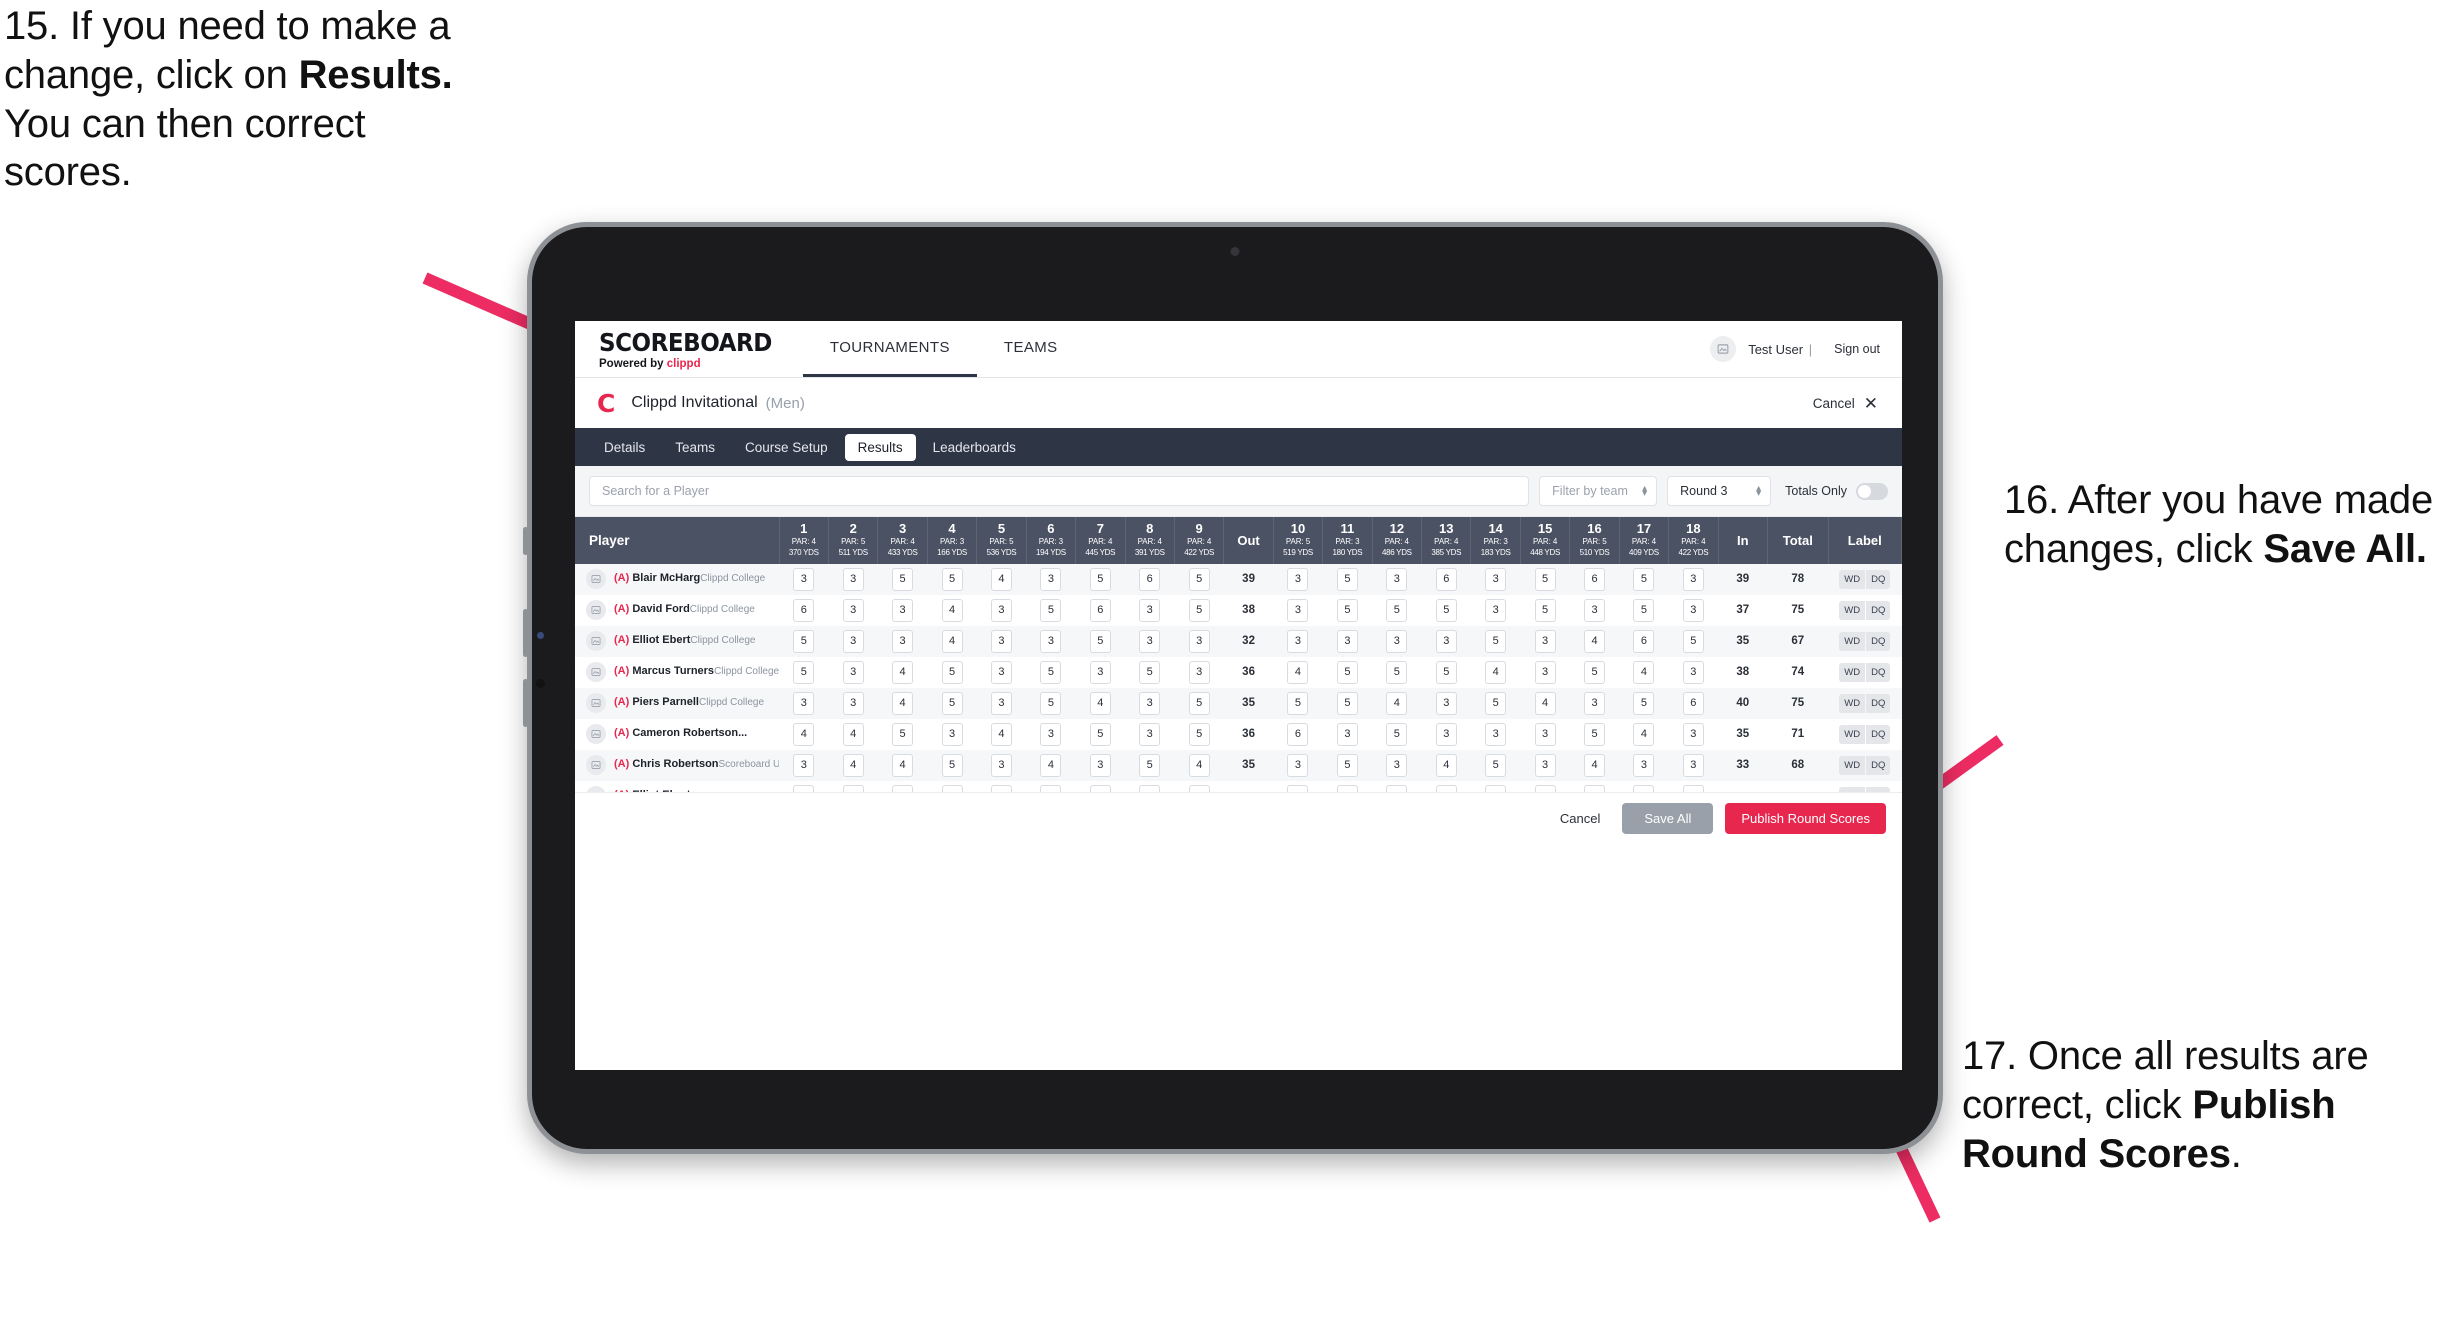 The width and height of the screenshot is (2464, 1326). What do you see at coordinates (803, 734) in the screenshot?
I see `score-cell-hole-1: 4` at bounding box center [803, 734].